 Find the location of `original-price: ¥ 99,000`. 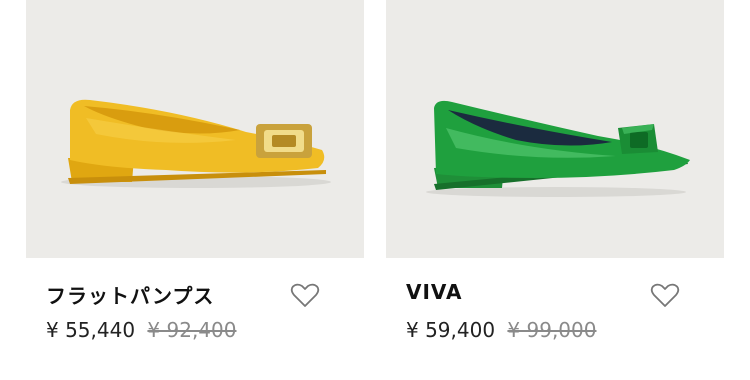

original-price: ¥ 99,000 is located at coordinates (552, 330).